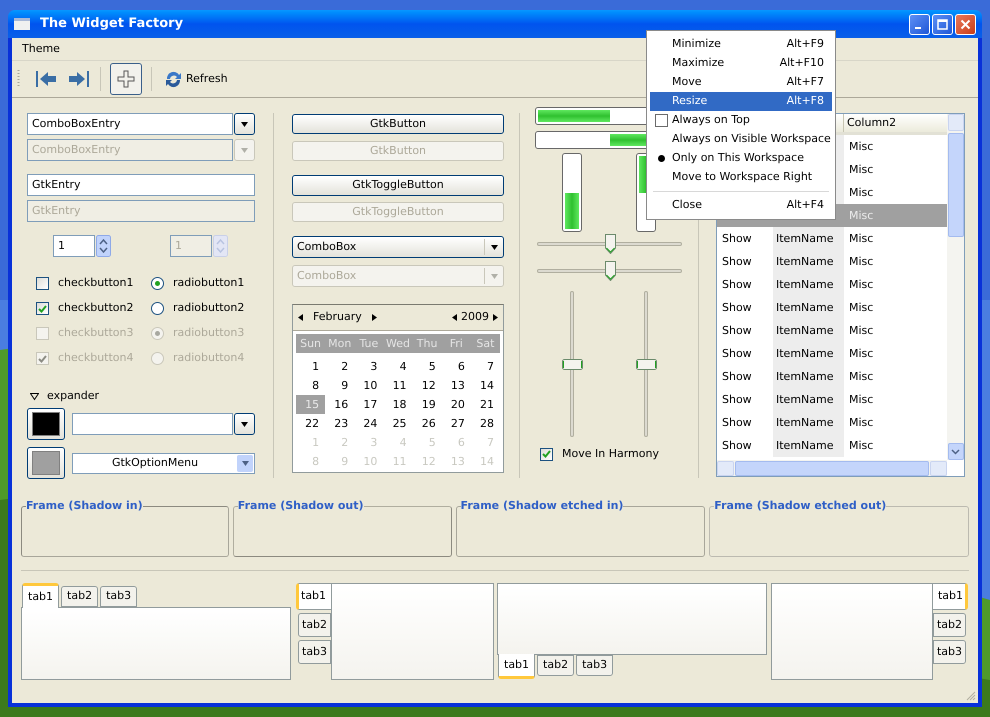 The image size is (990, 717). What do you see at coordinates (73, 396) in the screenshot?
I see `expander-label: expander` at bounding box center [73, 396].